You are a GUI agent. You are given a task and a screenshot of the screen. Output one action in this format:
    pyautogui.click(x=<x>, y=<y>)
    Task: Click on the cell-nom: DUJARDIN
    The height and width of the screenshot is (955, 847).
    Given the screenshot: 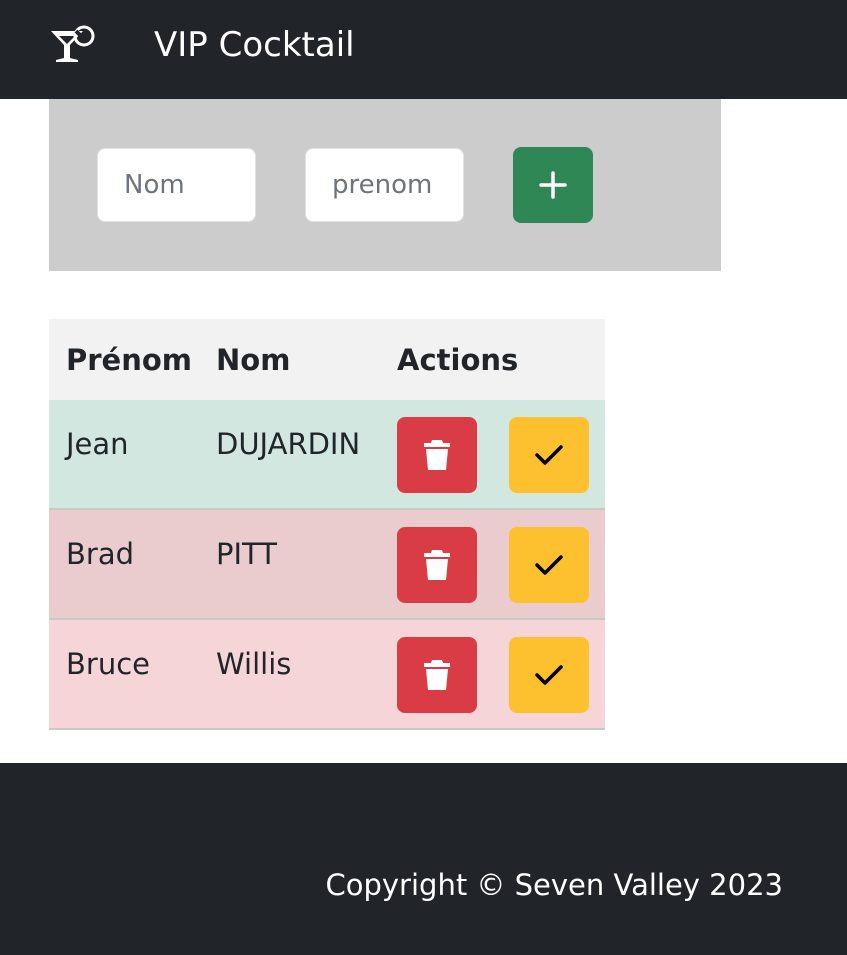 What is the action you would take?
    pyautogui.click(x=288, y=444)
    